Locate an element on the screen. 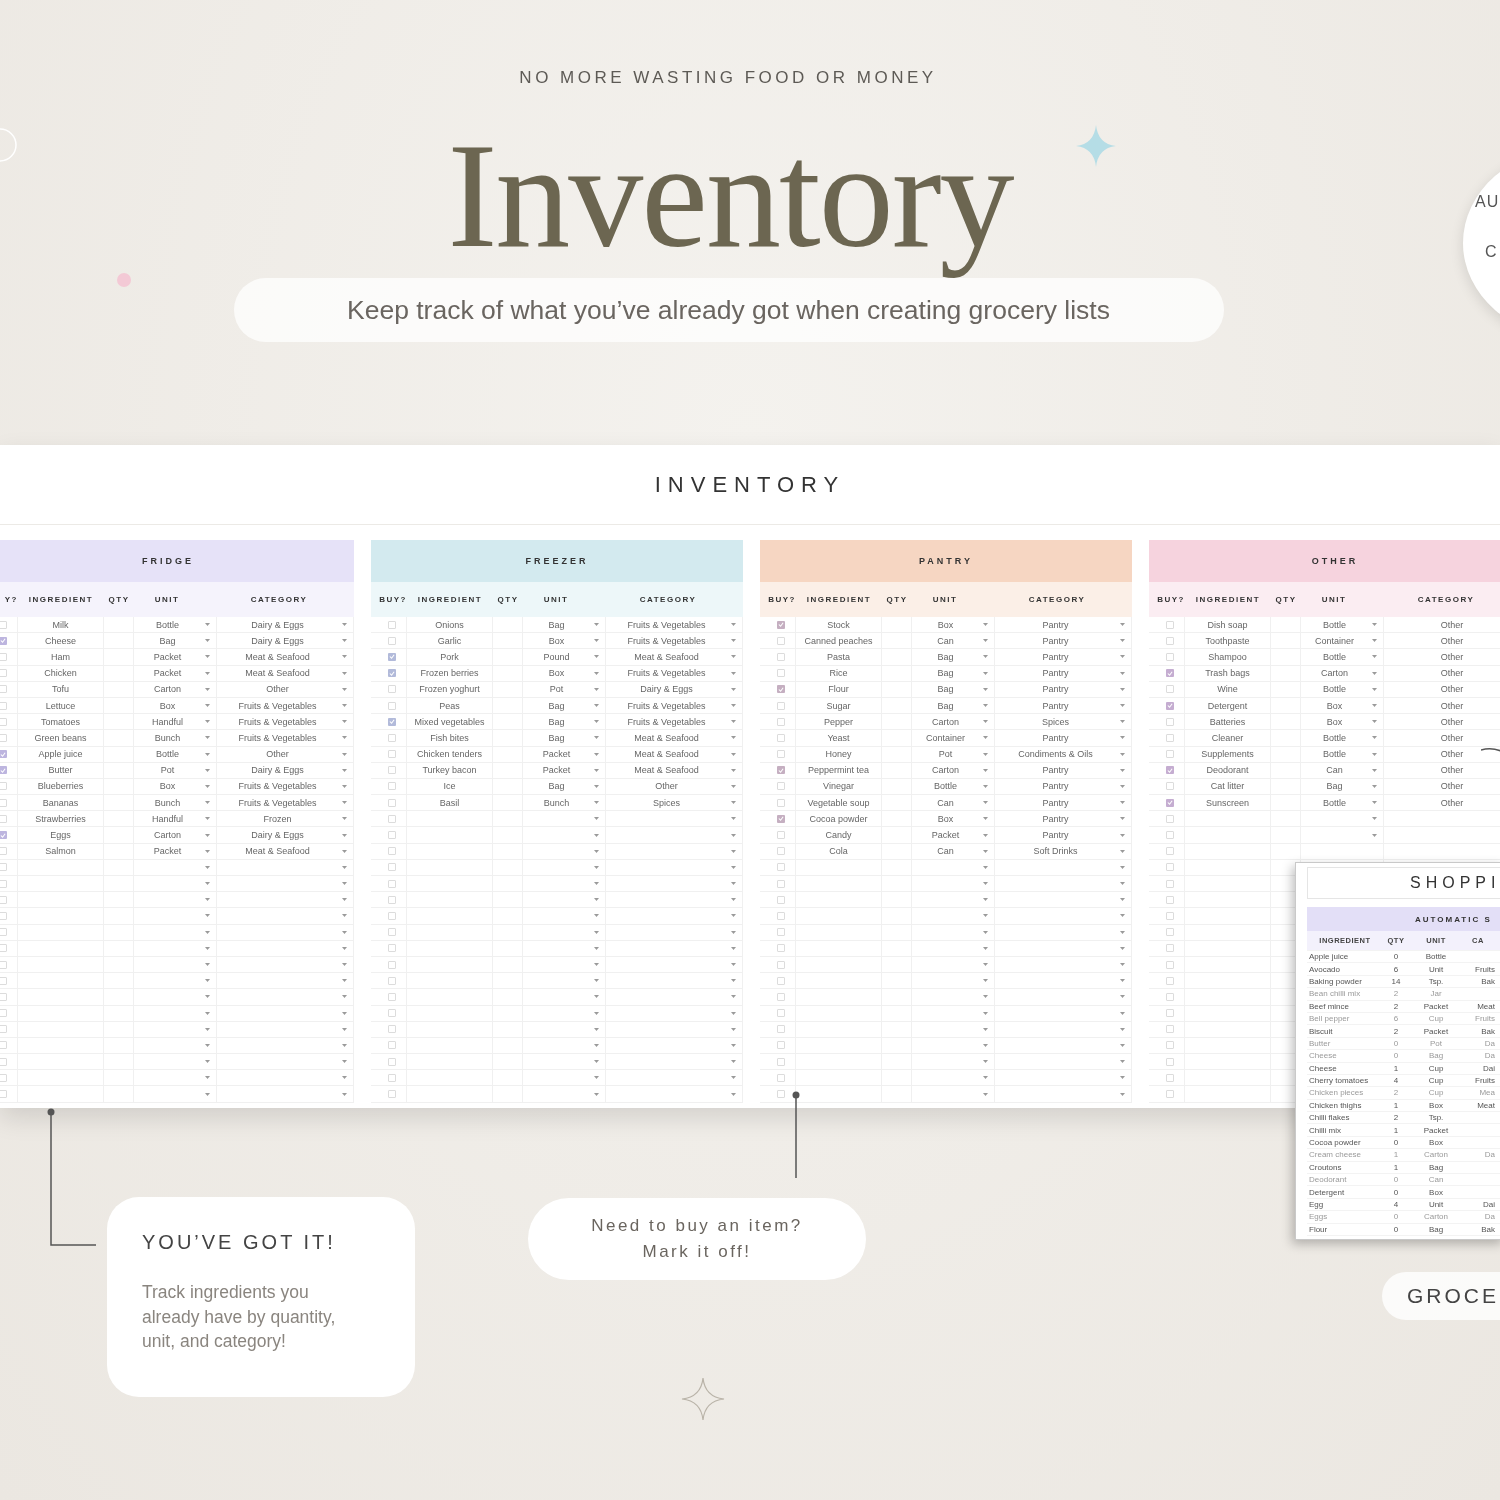 This screenshot has width=1500, height=1500. table-cell: Can is located at coordinates (1334, 770).